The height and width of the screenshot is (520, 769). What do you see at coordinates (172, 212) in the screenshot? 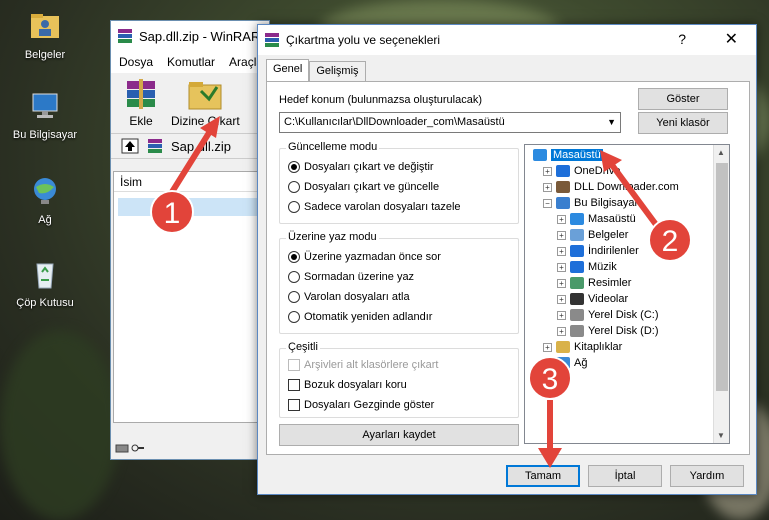
I see `callout-badge-1: 1` at bounding box center [172, 212].